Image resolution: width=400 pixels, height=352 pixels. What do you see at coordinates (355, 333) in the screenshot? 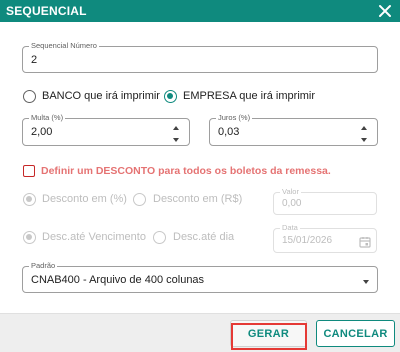
I see `cancelar-button: CANCELAR` at bounding box center [355, 333].